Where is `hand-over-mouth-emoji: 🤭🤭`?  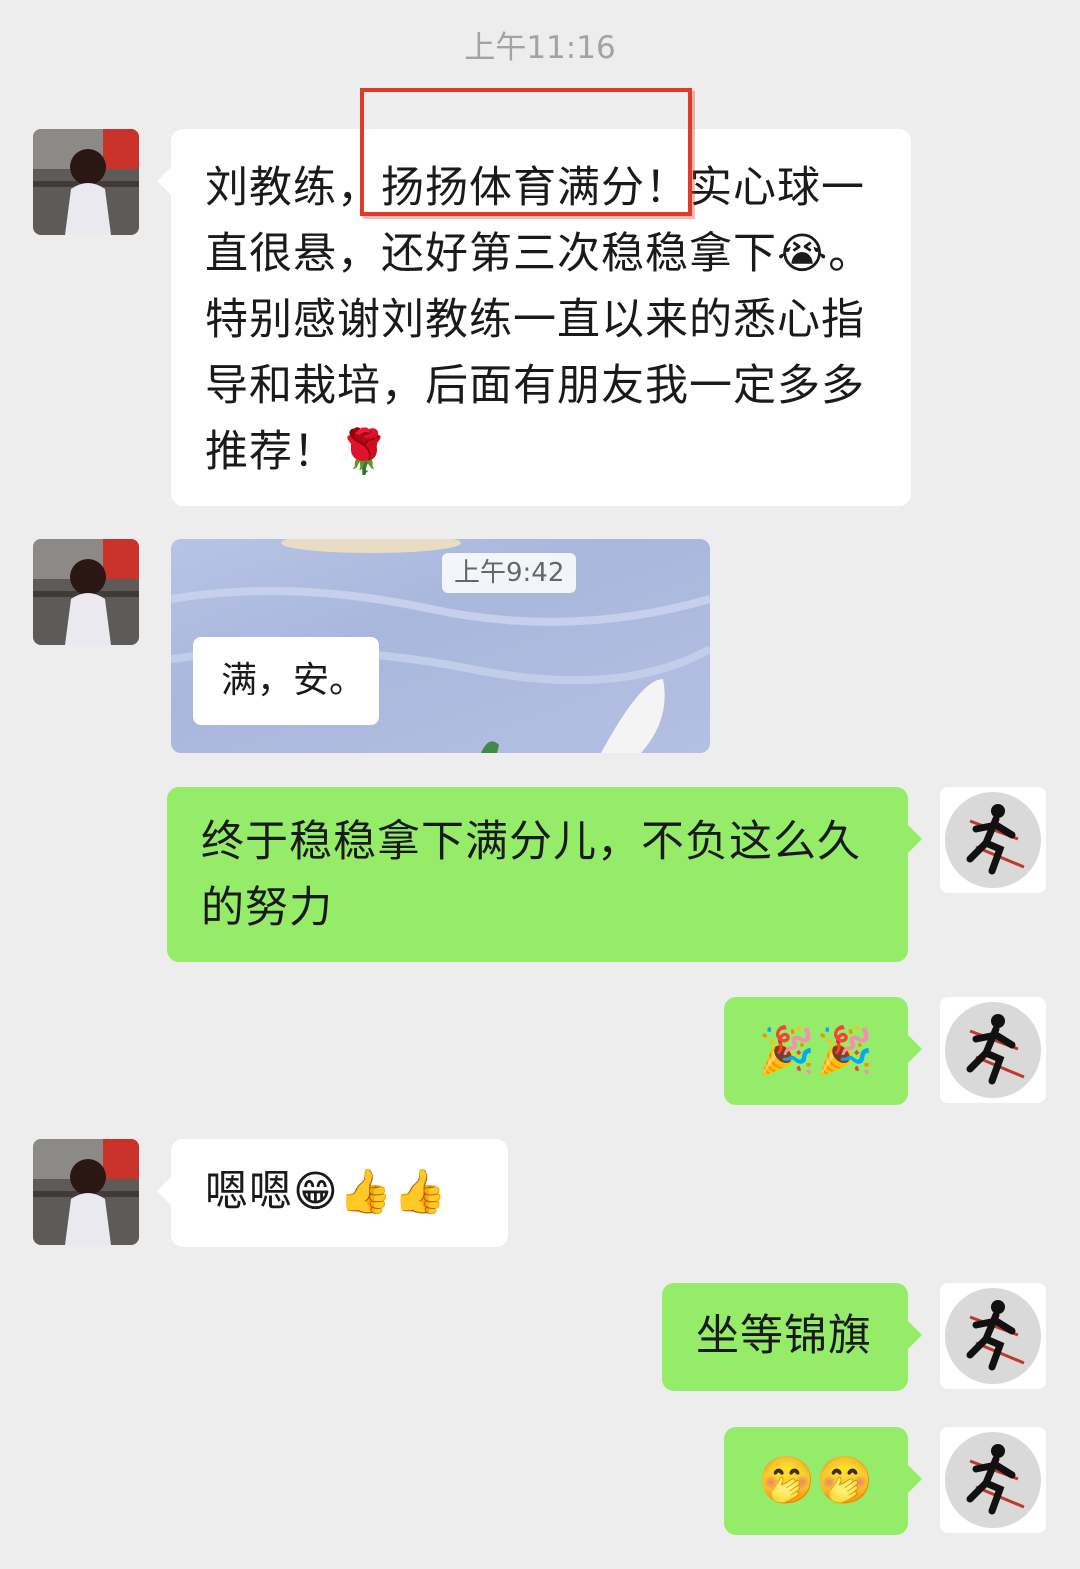
hand-over-mouth-emoji: 🤭🤭 is located at coordinates (816, 1480).